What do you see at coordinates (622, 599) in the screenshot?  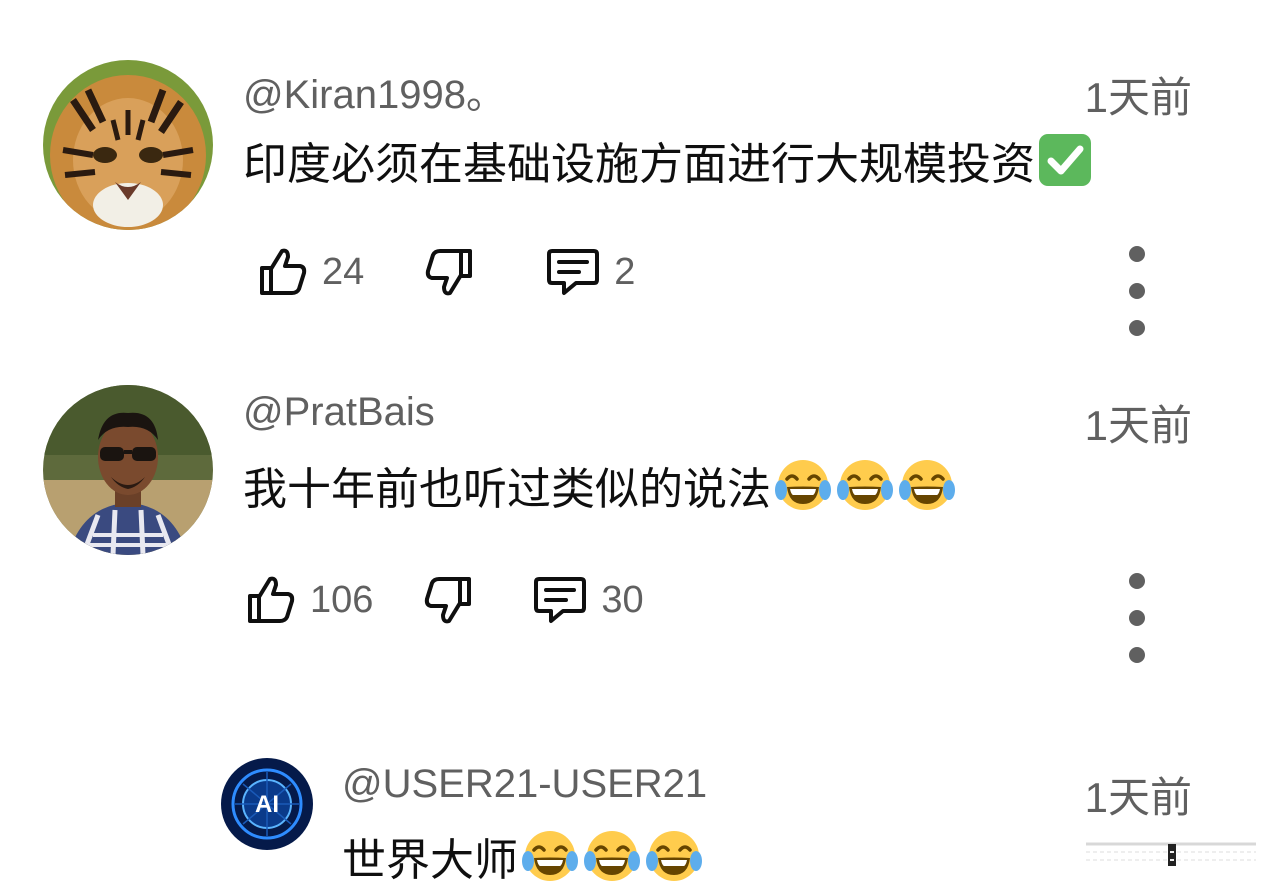 I see `reply-count: 30` at bounding box center [622, 599].